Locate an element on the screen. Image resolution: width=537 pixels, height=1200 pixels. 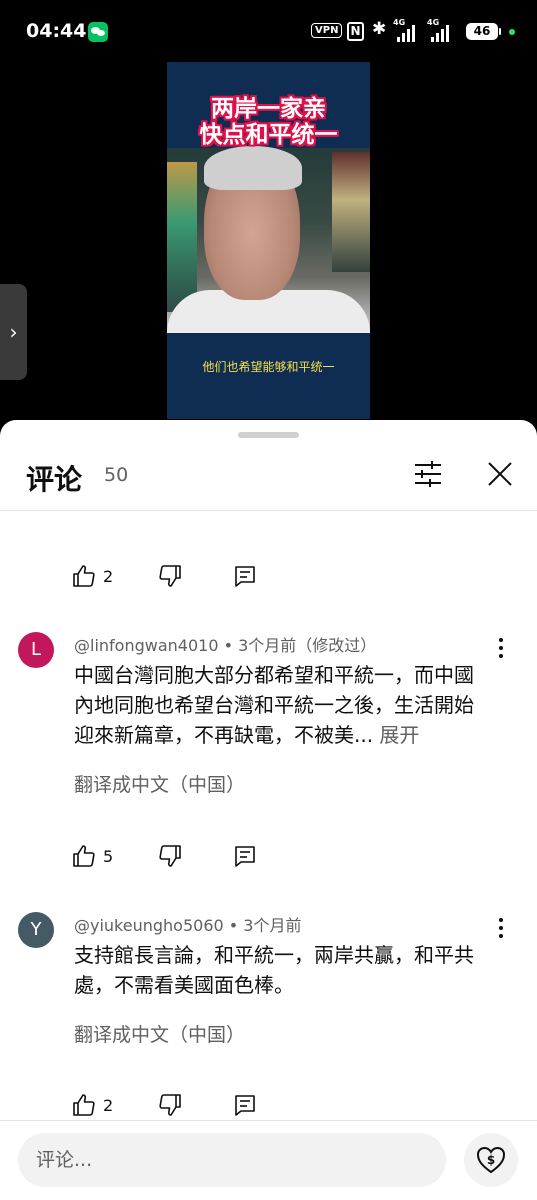
neon-sign-left is located at coordinates (182, 237).